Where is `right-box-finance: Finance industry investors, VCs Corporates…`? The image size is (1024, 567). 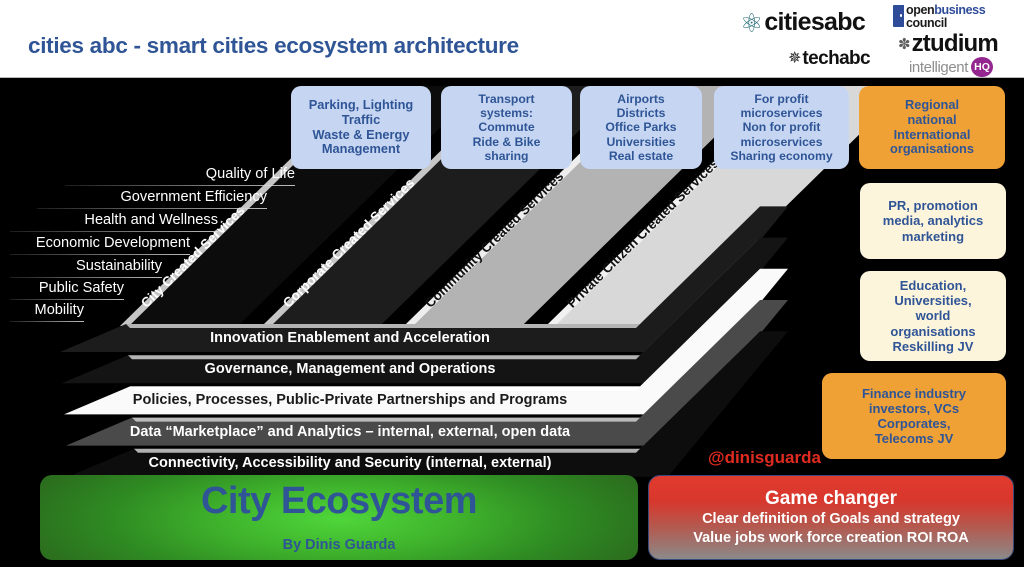
right-box-finance: Finance industry investors, VCs Corporates… is located at coordinates (914, 416).